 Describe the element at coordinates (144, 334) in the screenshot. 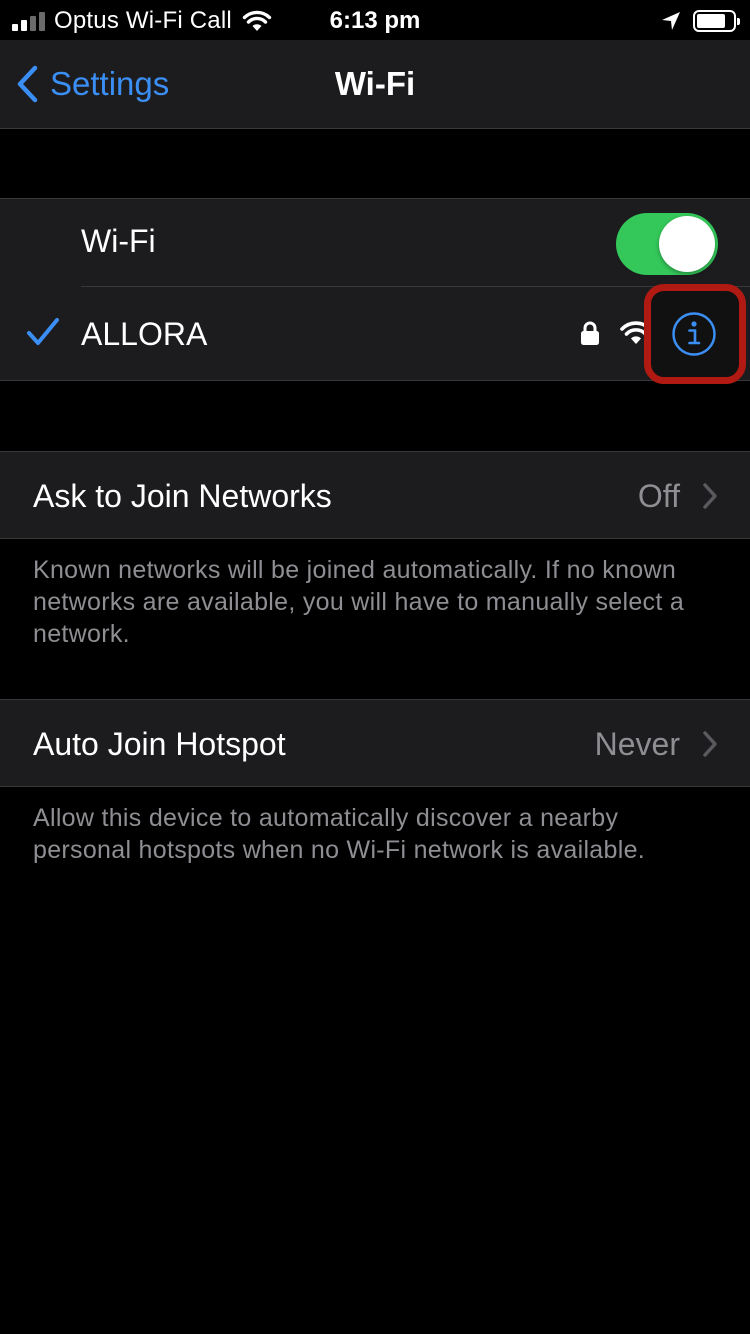

I see `network-name: ALLORA` at that location.